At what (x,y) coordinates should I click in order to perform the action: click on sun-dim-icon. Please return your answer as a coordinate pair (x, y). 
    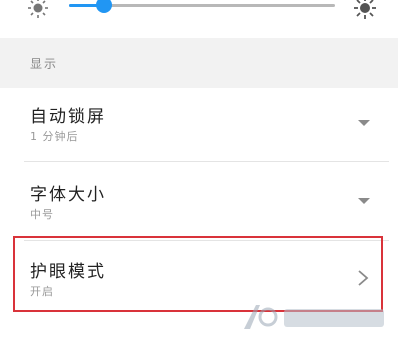
    Looking at the image, I should click on (38, 9).